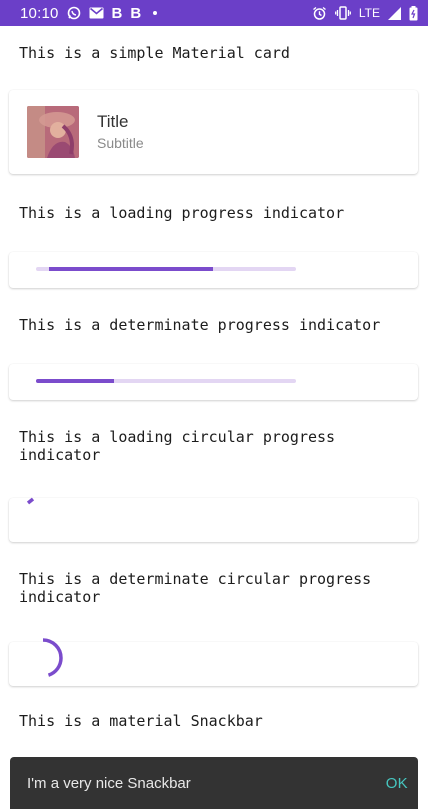 This screenshot has height=809, width=428. Describe the element at coordinates (53, 132) in the screenshot. I see `card-thumbnail-image` at that location.